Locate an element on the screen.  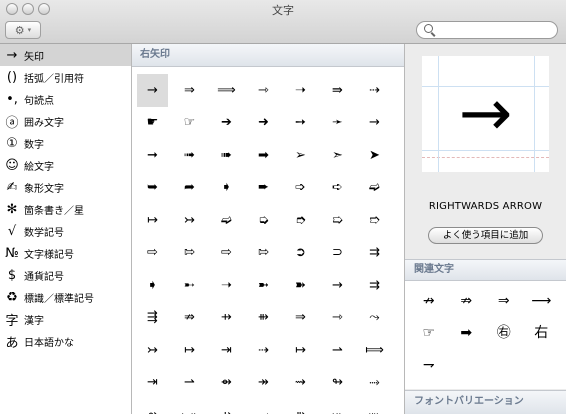
sidebar-item: () 括弧／引用符 is located at coordinates (65, 77).